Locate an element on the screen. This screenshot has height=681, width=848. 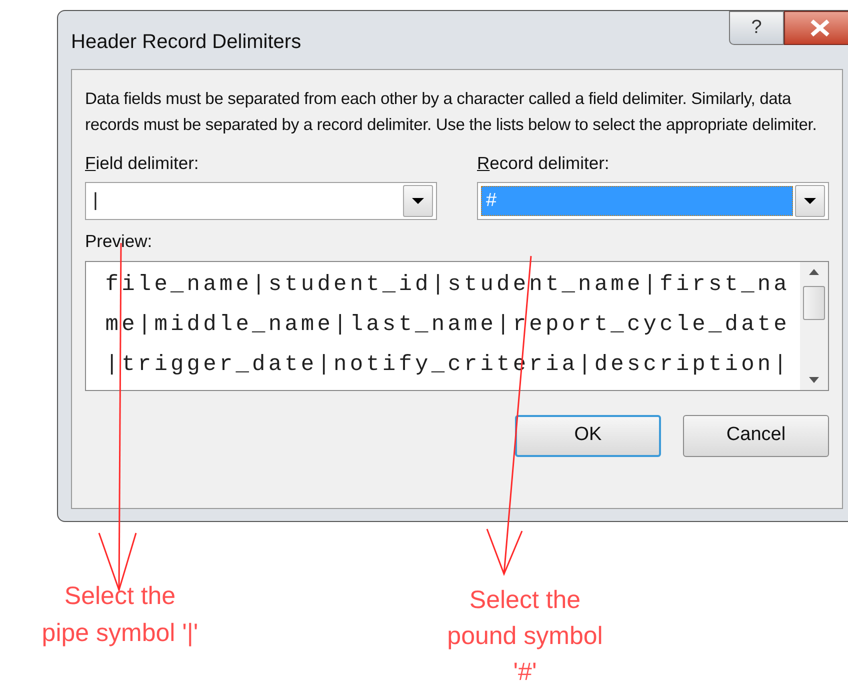
annotation-text: Select the pound symbol '#' is located at coordinates (525, 633).